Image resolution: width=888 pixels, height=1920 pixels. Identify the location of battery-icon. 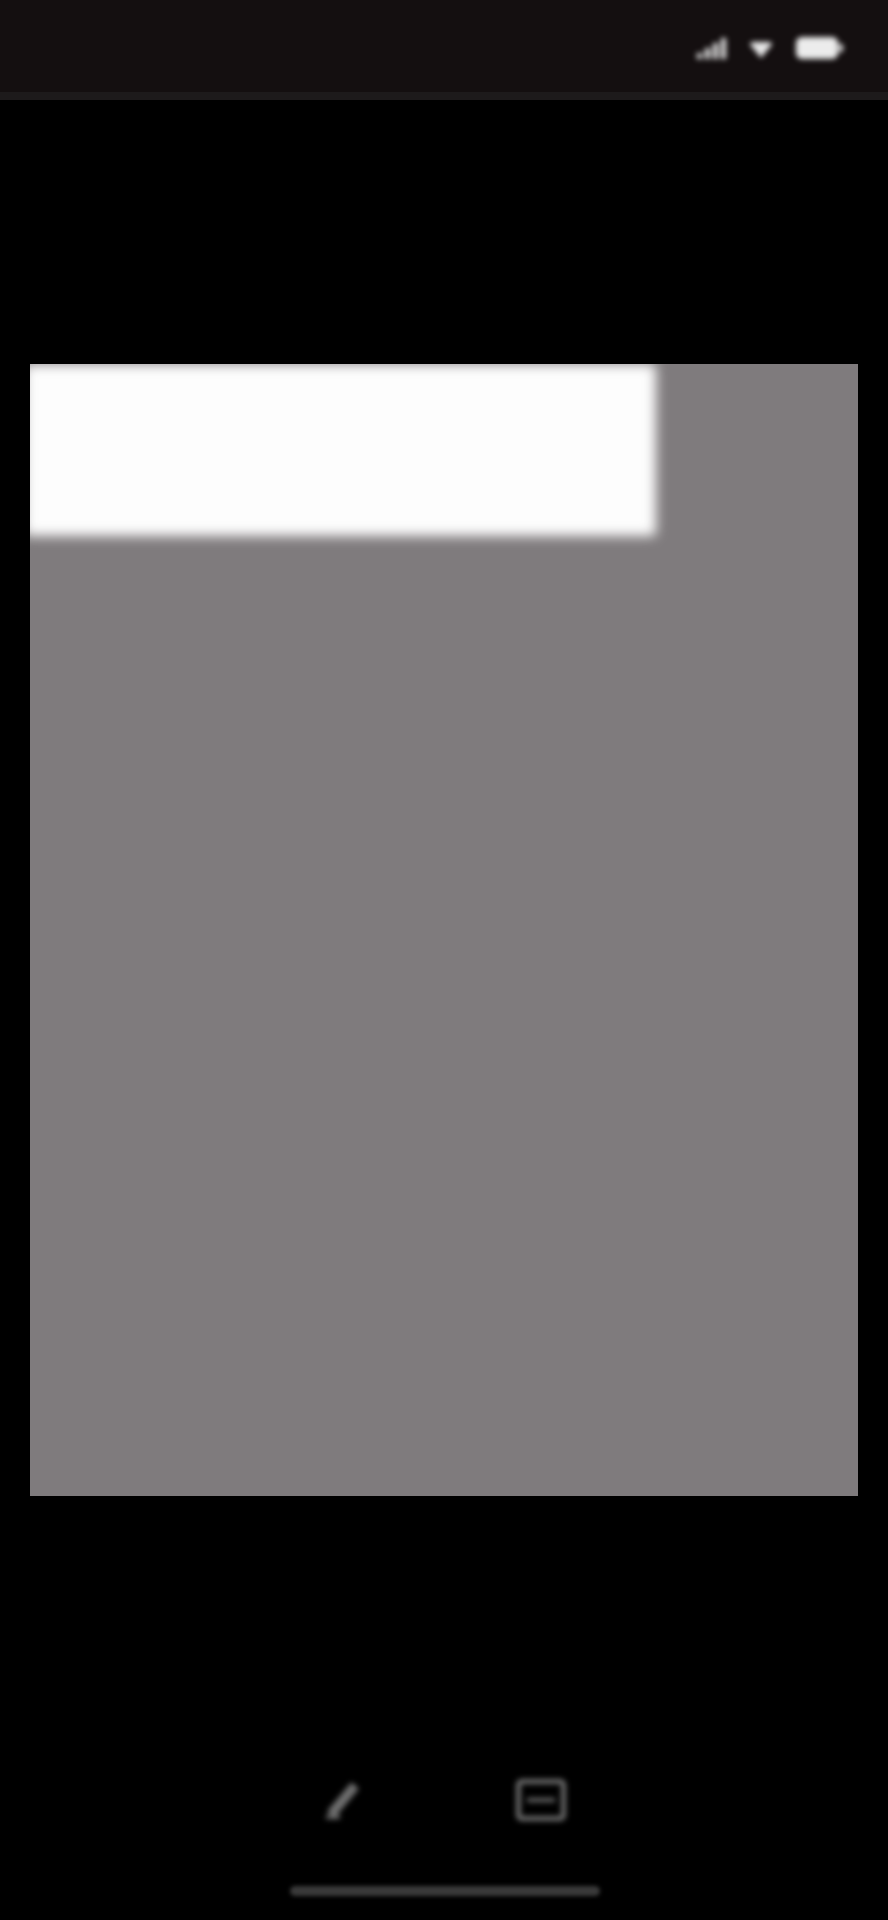
(819, 48).